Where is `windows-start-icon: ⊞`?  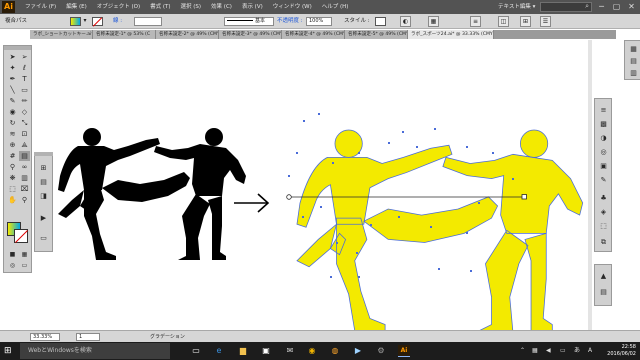 windows-start-icon: ⊞ is located at coordinates (10, 351).